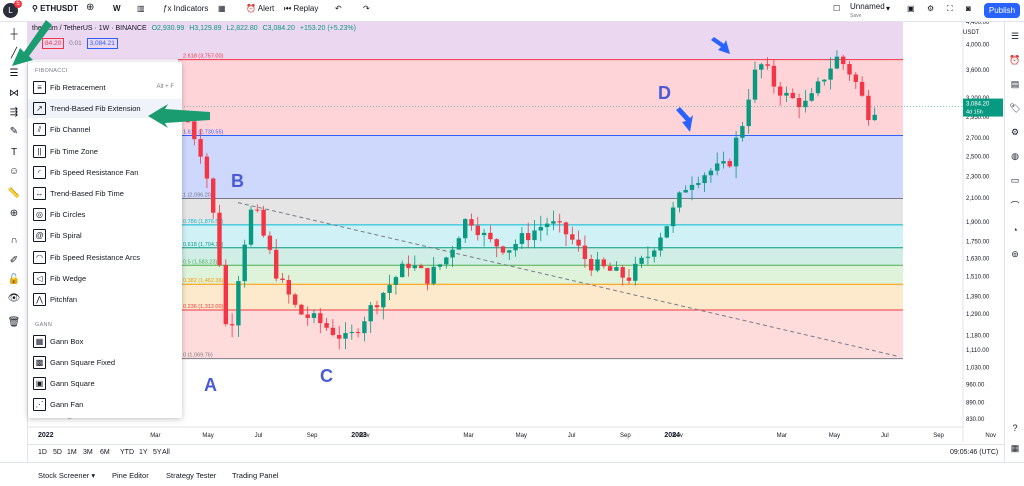  What do you see at coordinates (974, 452) in the screenshot?
I see `clock: 09:05:46 (UTC)` at bounding box center [974, 452].